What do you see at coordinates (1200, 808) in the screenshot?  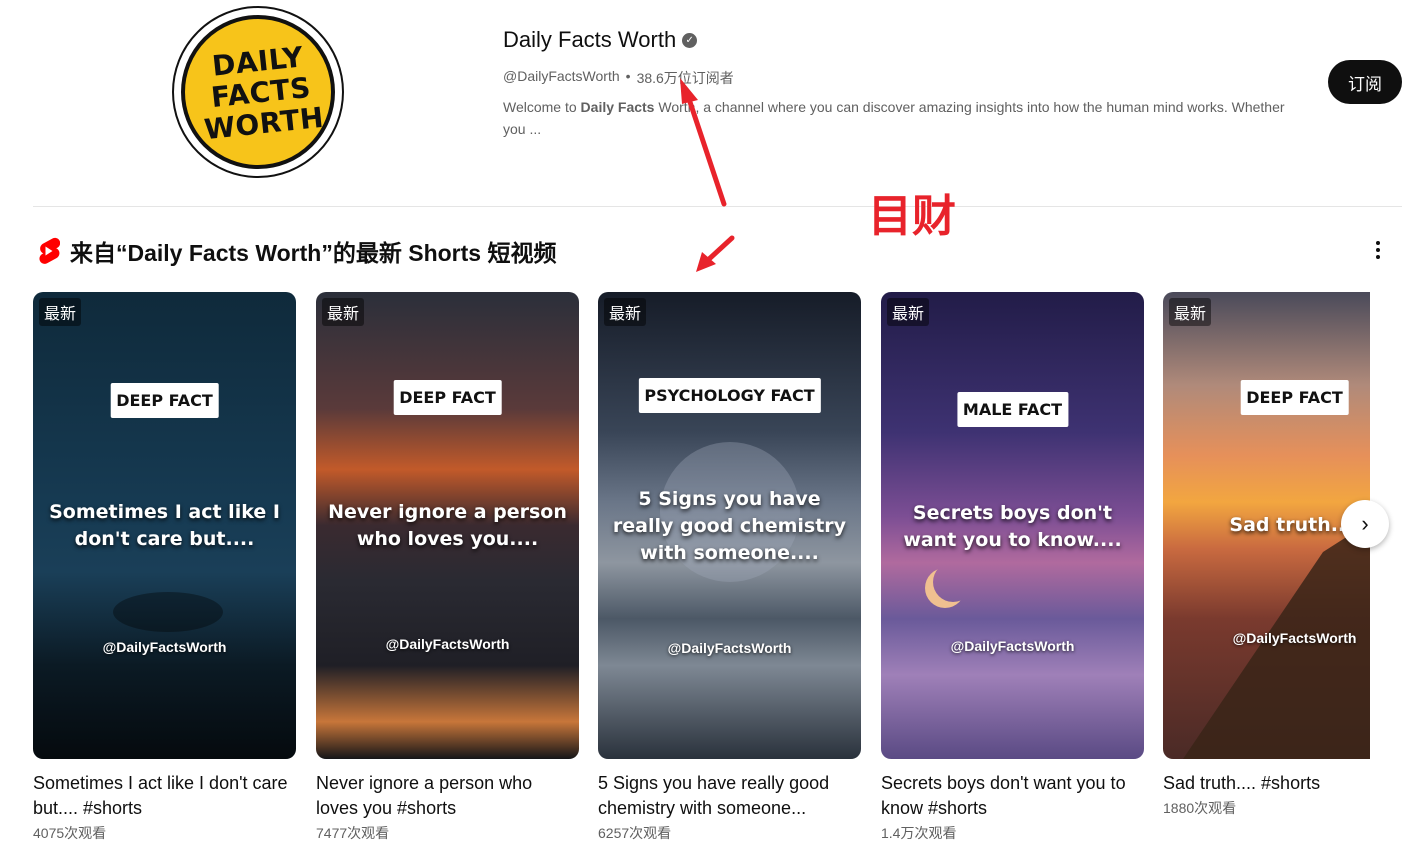 I see `view-count: 1880次观看` at bounding box center [1200, 808].